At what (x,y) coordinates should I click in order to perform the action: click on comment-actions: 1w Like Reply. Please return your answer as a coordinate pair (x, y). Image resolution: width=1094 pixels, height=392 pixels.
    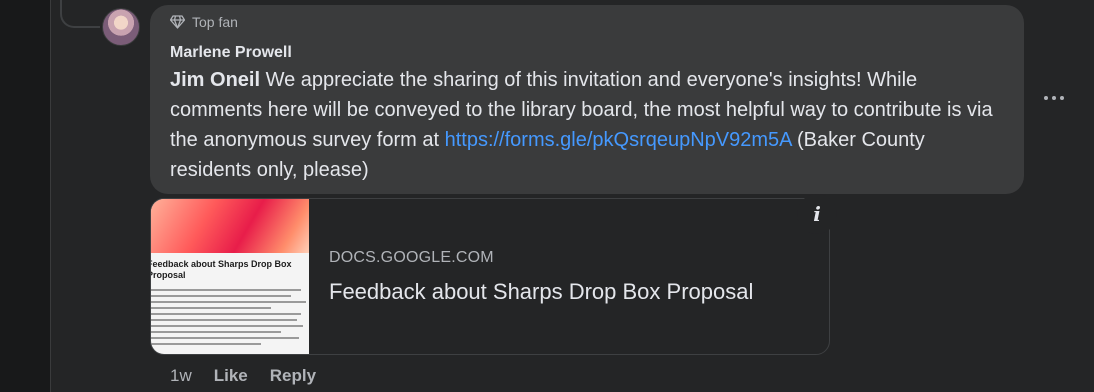
    Looking at the image, I should click on (243, 376).